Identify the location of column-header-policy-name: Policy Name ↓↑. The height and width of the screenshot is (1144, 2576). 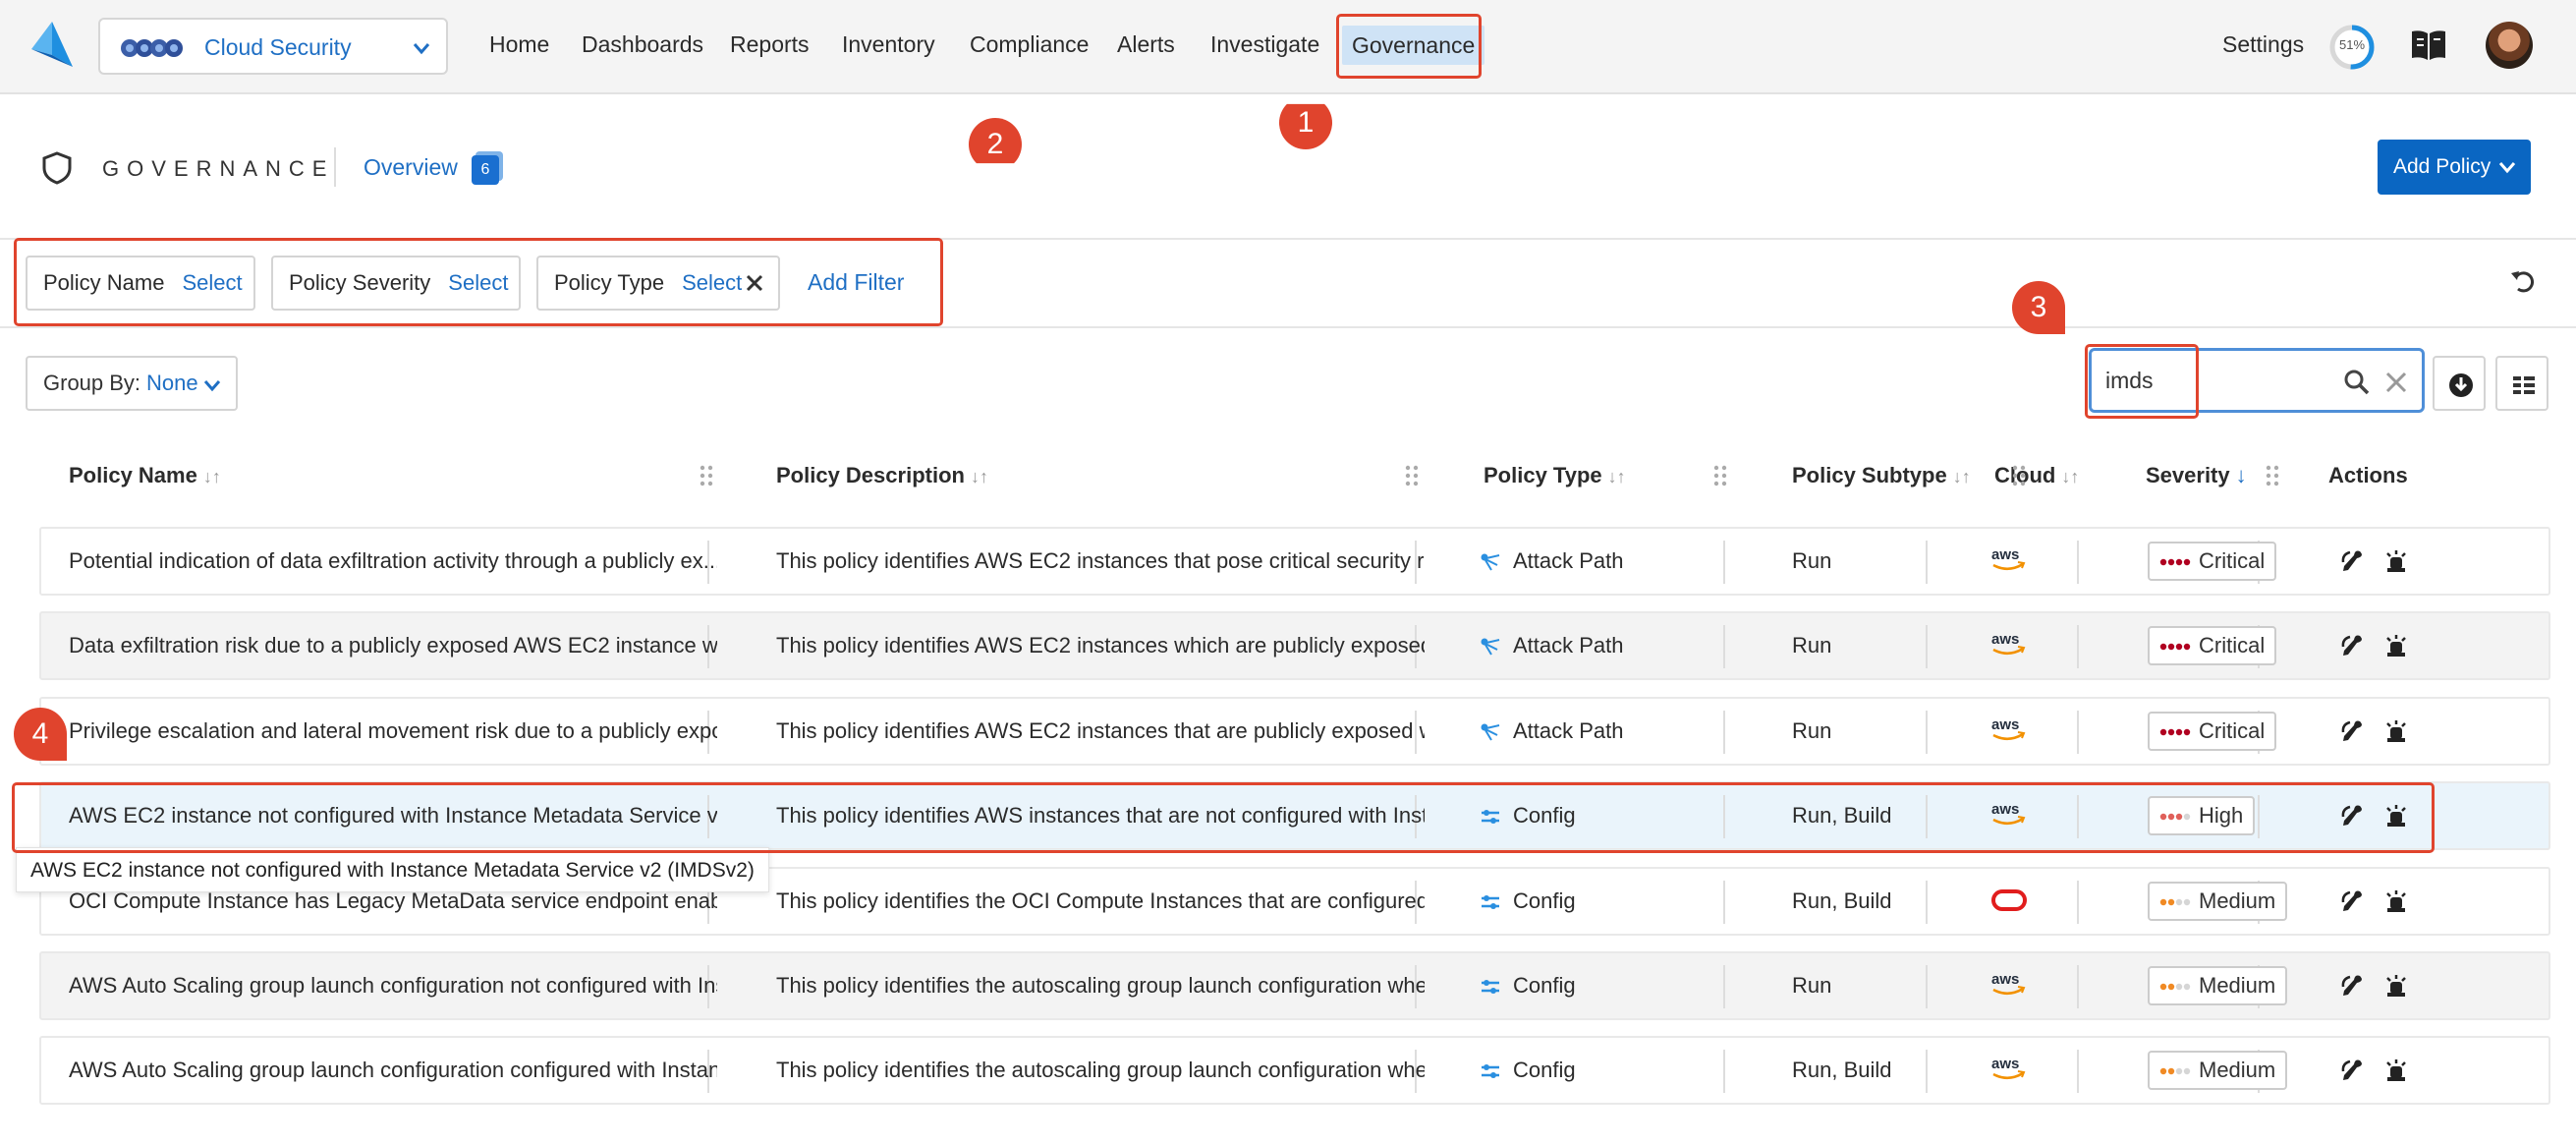
(145, 476).